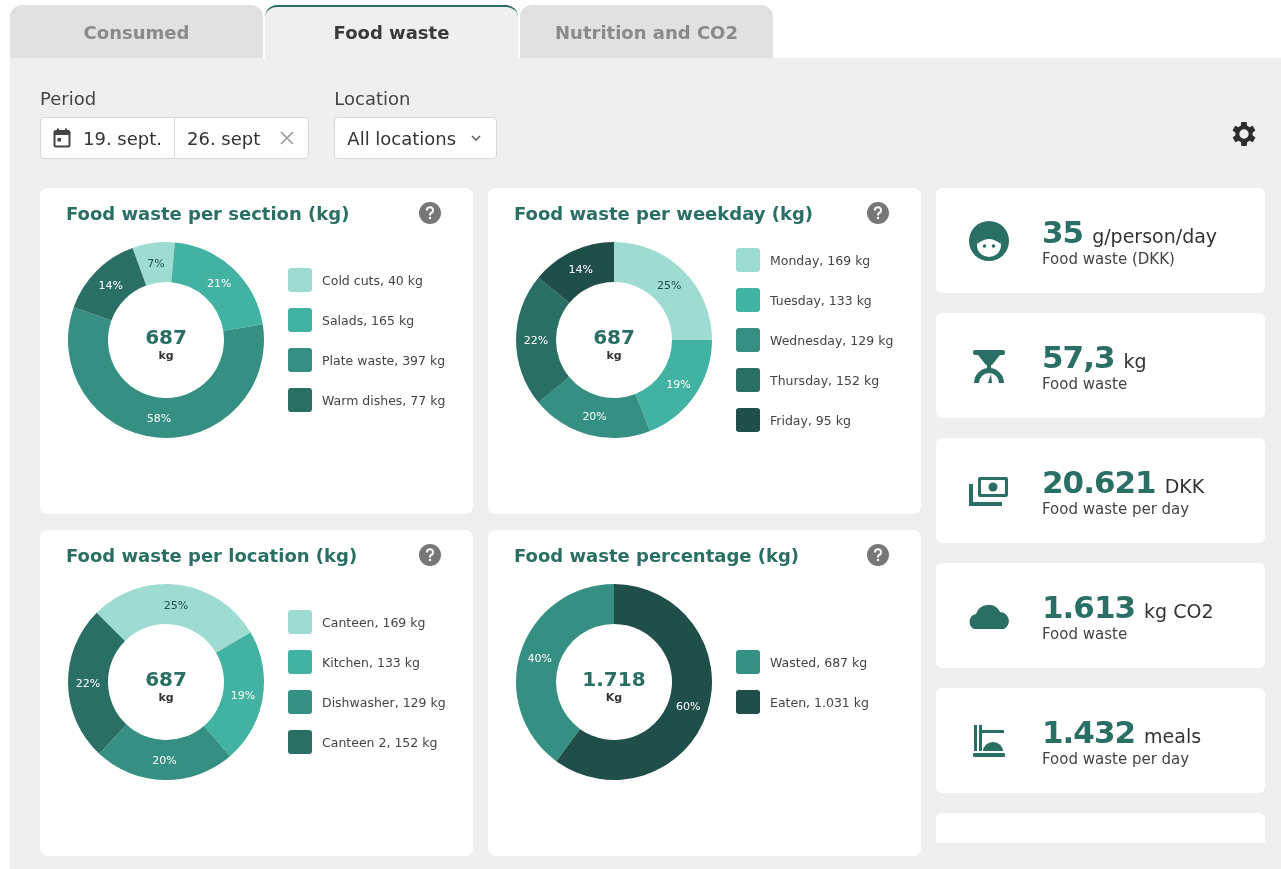 The image size is (1281, 869). What do you see at coordinates (208, 213) in the screenshot?
I see `chart-title: Food waste per section (kg)` at bounding box center [208, 213].